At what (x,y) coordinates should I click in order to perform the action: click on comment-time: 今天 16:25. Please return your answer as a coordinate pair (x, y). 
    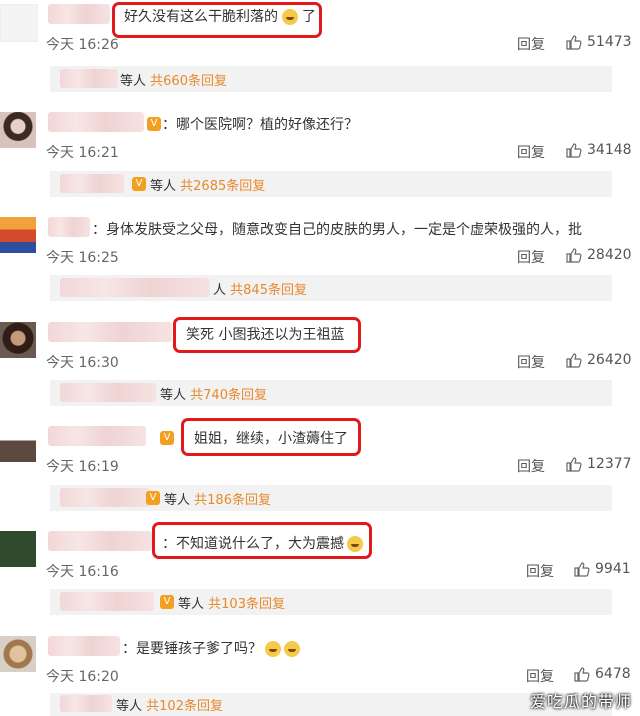
    Looking at the image, I should click on (82, 258).